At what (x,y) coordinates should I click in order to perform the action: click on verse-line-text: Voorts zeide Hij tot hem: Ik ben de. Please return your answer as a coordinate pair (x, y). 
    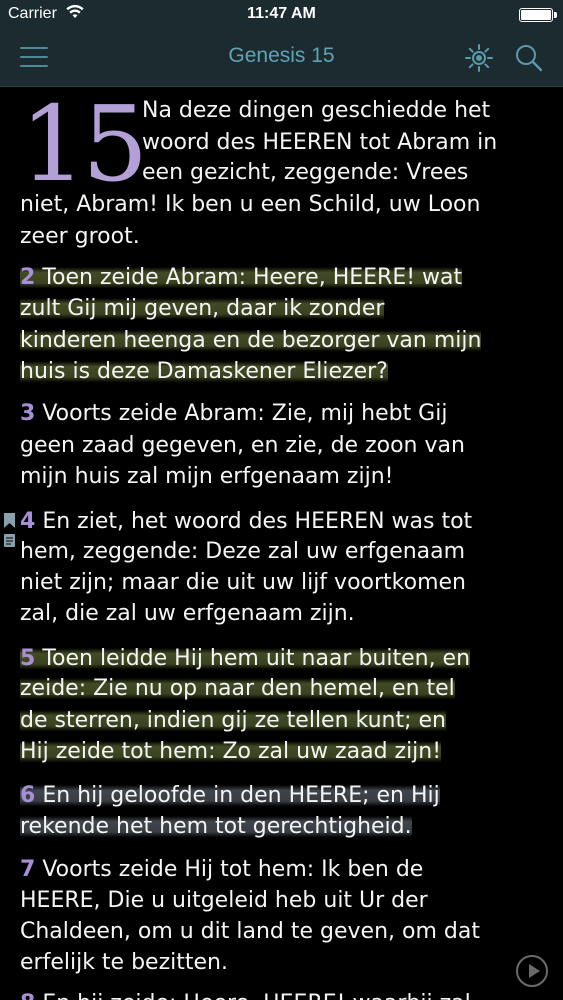
    Looking at the image, I should click on (233, 869).